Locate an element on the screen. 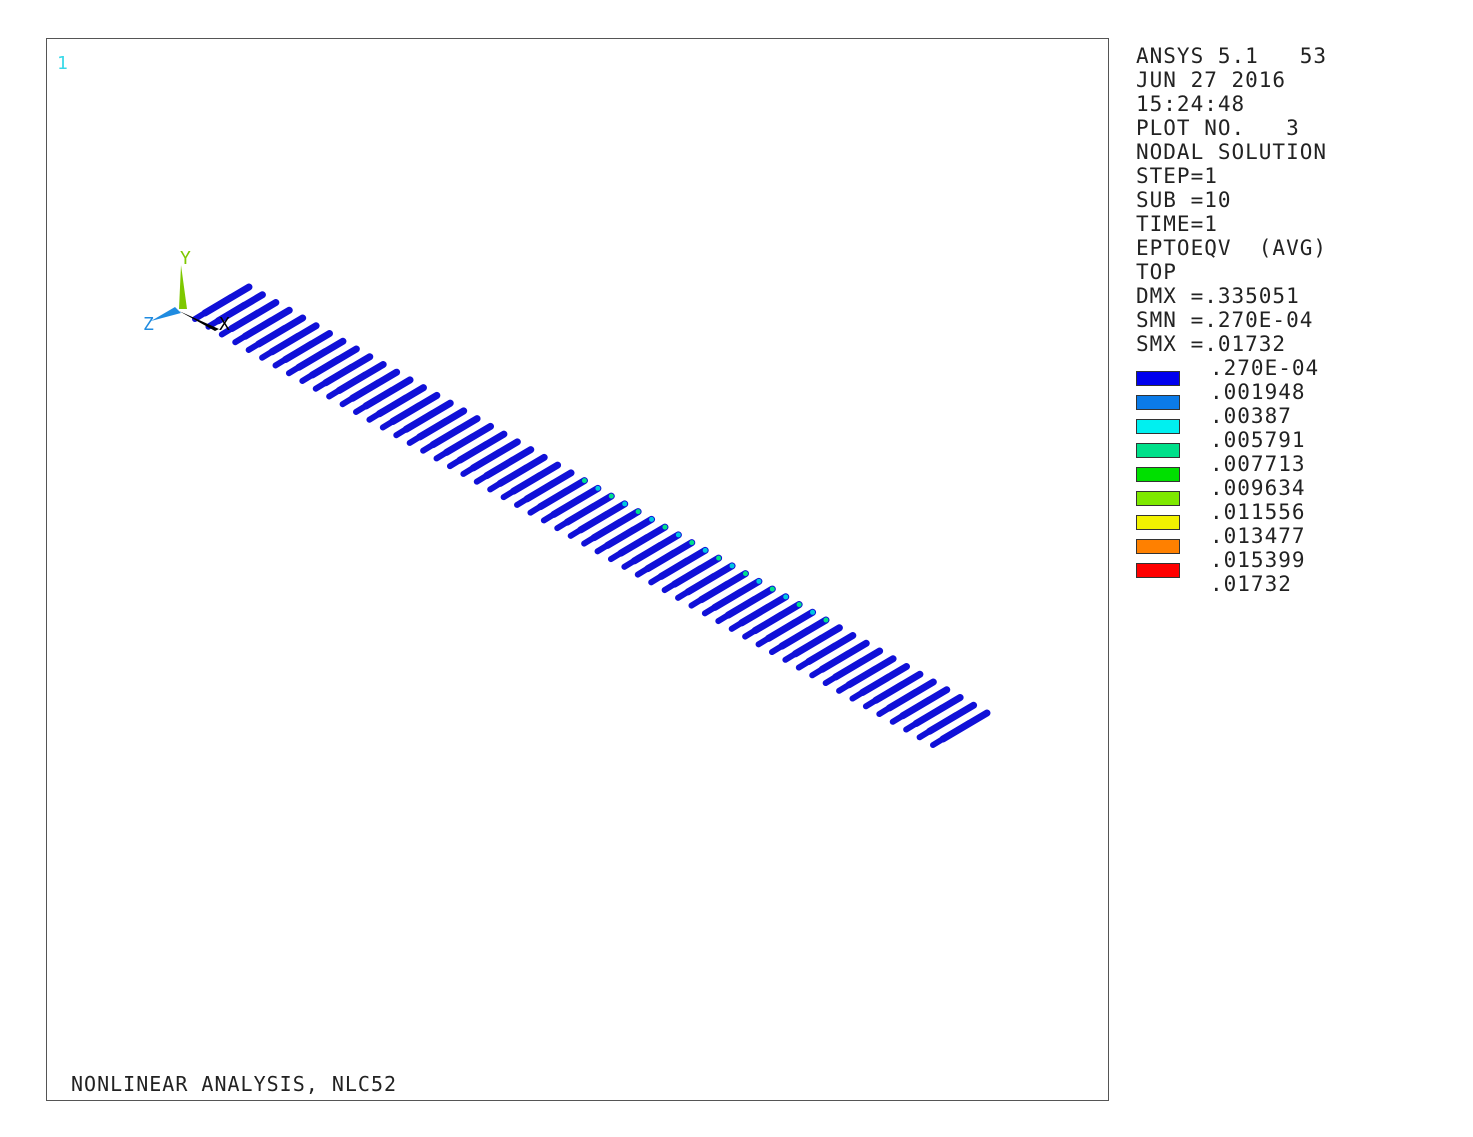 This screenshot has width=1473, height=1137. info-line: PLOT NO. 3 is located at coordinates (1218, 128).